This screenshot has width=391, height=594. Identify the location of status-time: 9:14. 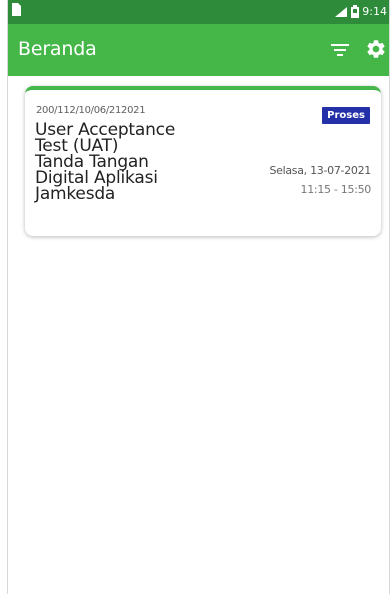
(374, 11).